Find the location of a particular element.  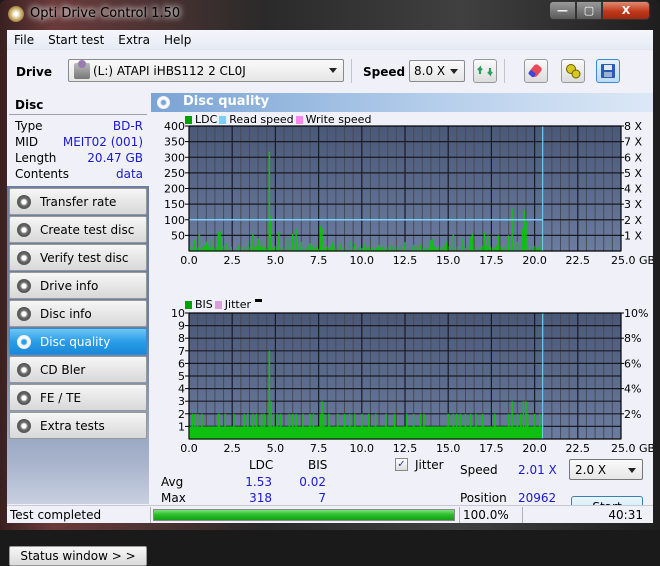

stats-header-ldc: LDC is located at coordinates (261, 465).